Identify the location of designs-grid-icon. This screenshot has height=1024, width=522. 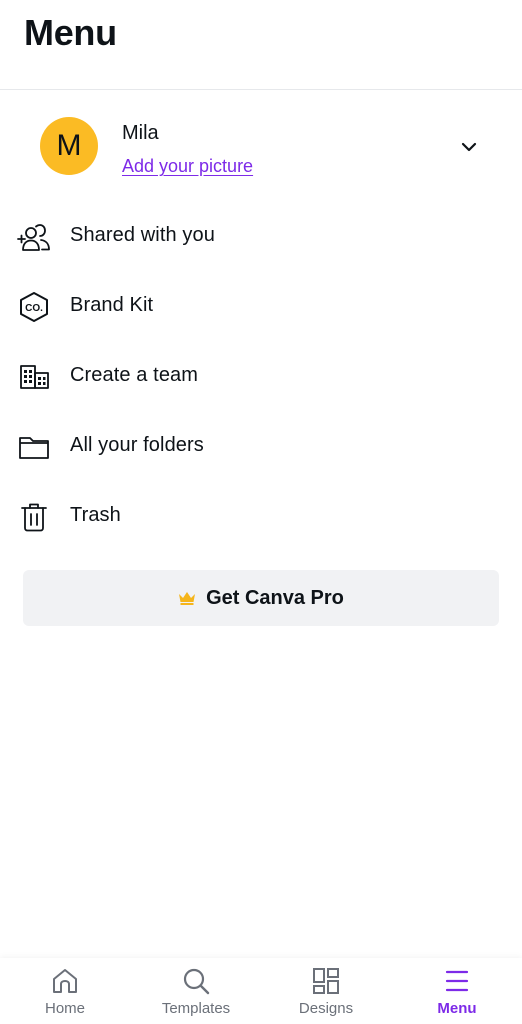
(326, 981).